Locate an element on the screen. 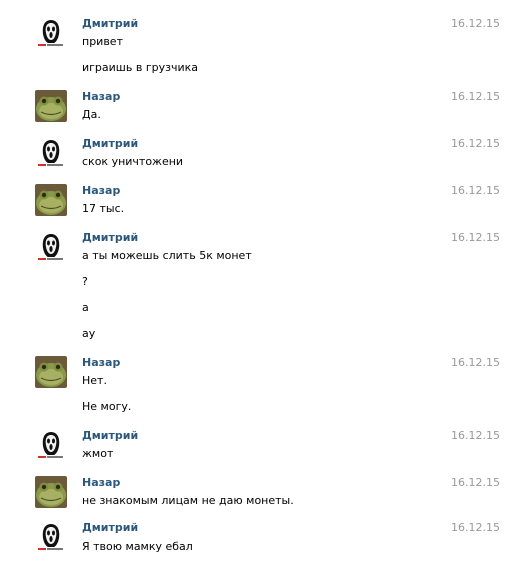  message-text: играишь в грузчика is located at coordinates (140, 67).